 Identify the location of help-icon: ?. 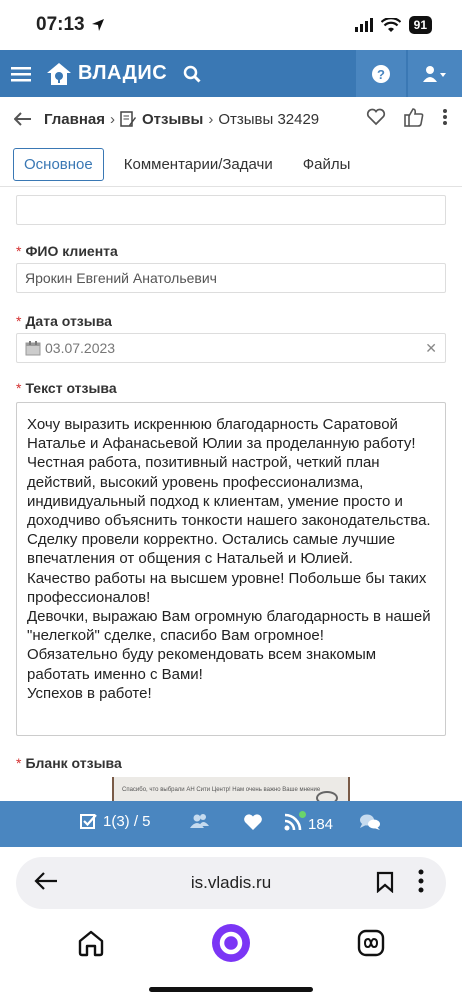
(381, 73).